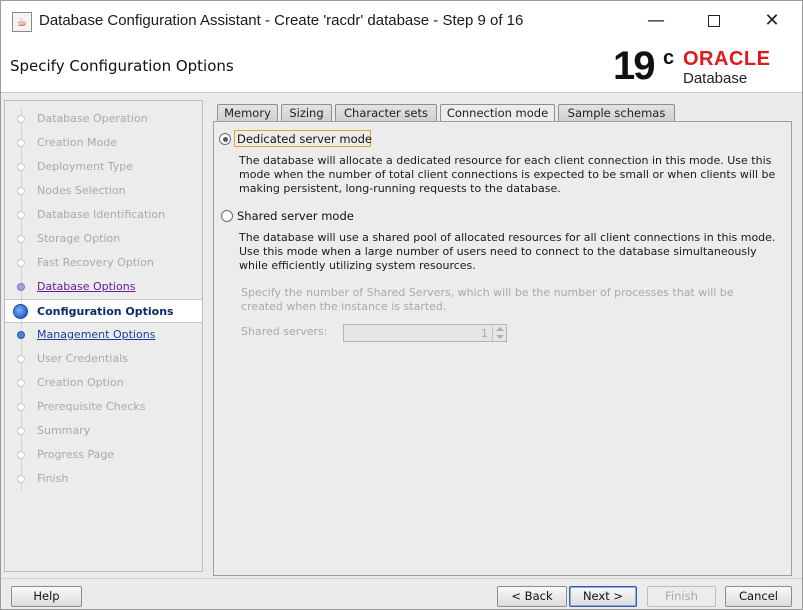 The height and width of the screenshot is (610, 803). I want to click on shared-server-label: Shared server mode, so click(295, 216).